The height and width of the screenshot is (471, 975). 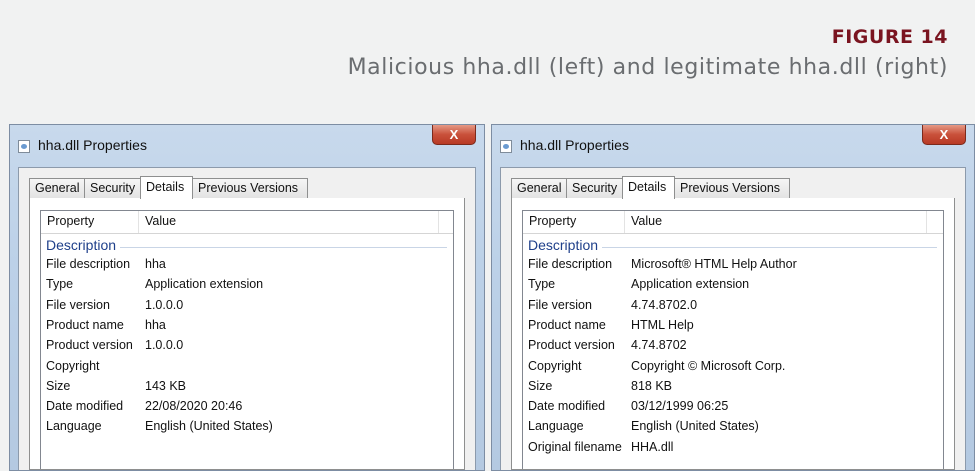 I want to click on property-row: Product version 4.74.8702, so click(x=733, y=348).